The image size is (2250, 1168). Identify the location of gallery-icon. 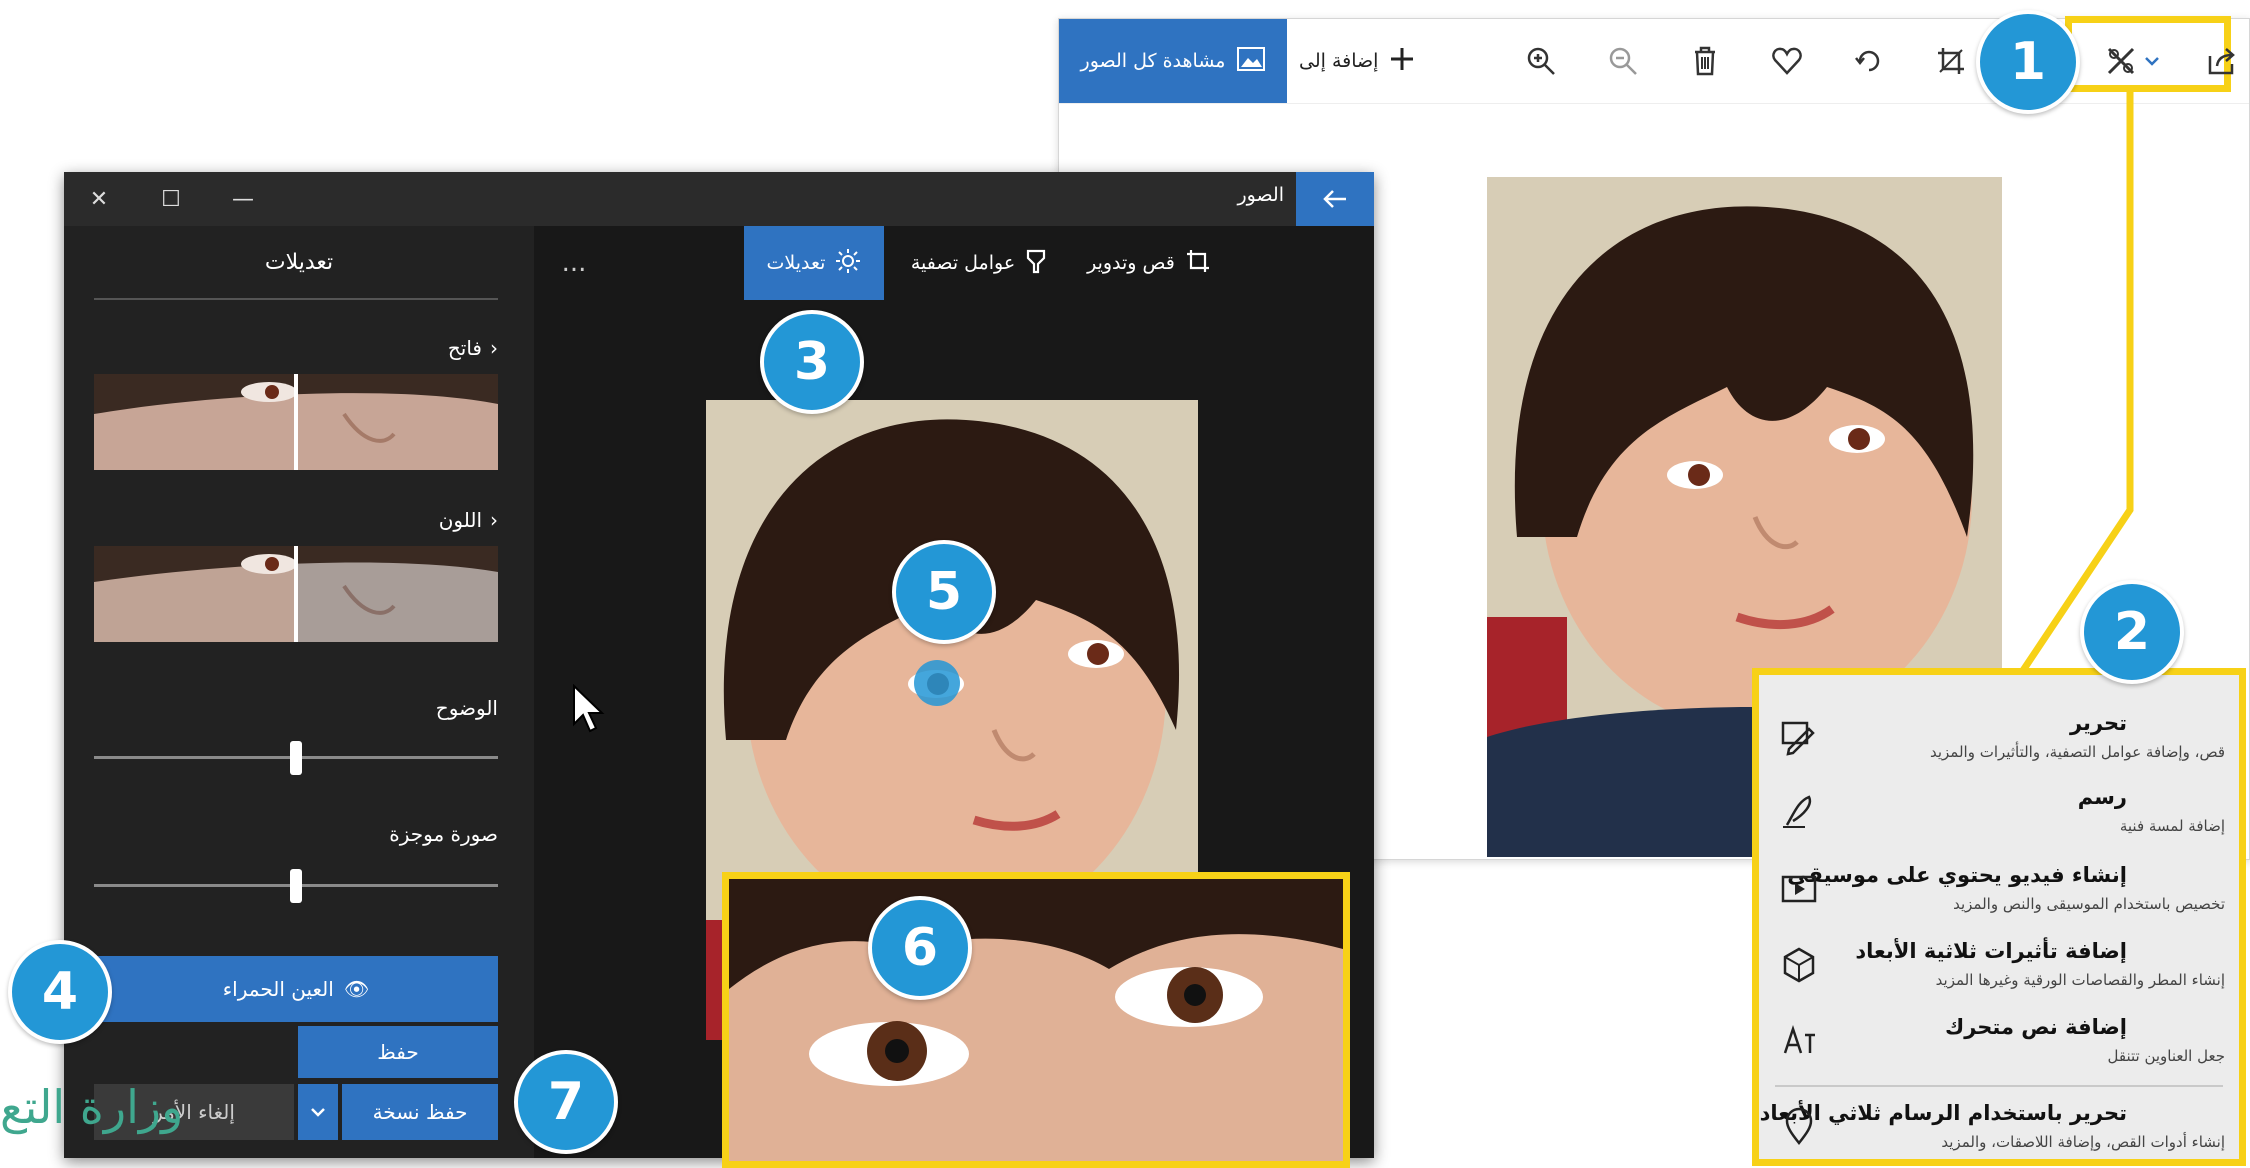
(1251, 61).